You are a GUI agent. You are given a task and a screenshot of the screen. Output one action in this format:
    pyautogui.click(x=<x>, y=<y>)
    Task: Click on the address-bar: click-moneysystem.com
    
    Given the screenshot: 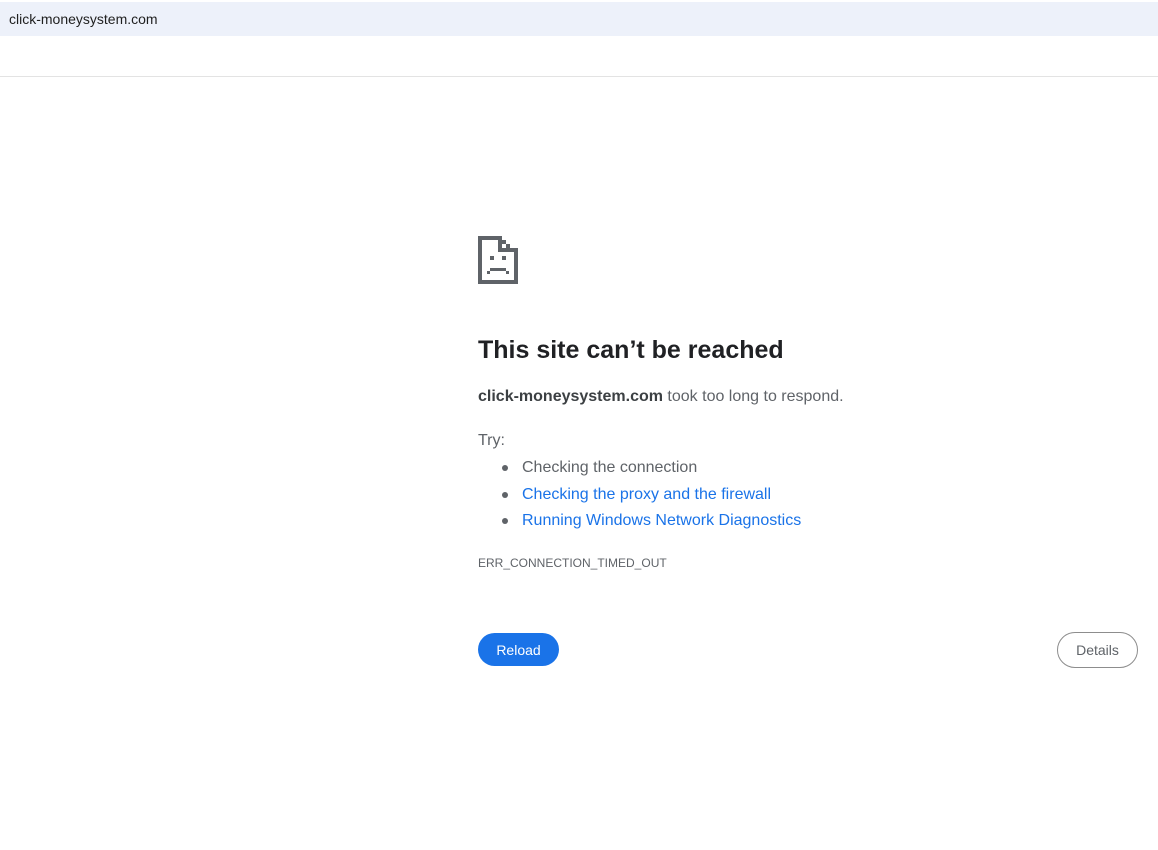 What is the action you would take?
    pyautogui.click(x=579, y=19)
    